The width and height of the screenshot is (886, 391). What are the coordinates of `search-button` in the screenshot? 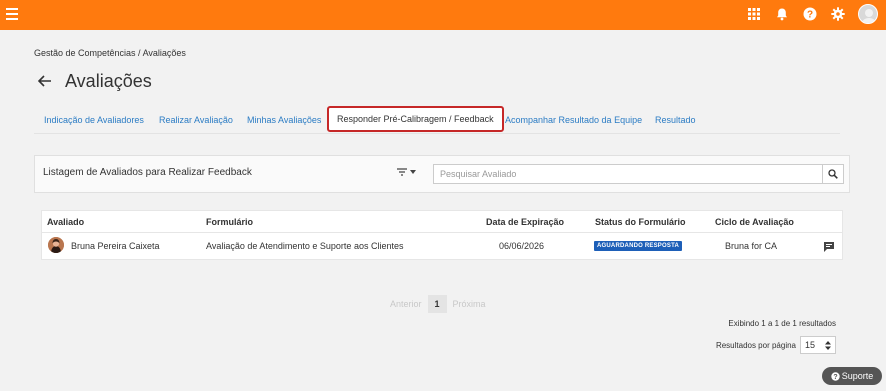 It's located at (833, 174).